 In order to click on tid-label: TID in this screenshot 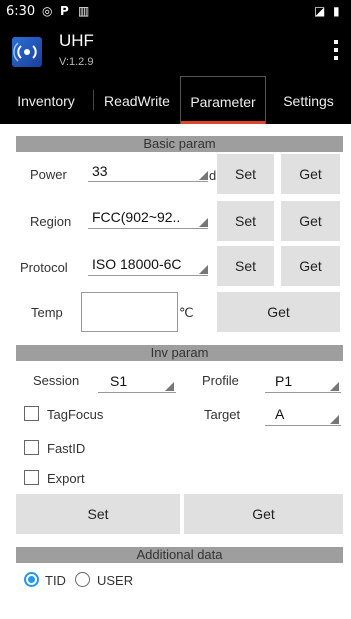, I will do `click(55, 580)`.